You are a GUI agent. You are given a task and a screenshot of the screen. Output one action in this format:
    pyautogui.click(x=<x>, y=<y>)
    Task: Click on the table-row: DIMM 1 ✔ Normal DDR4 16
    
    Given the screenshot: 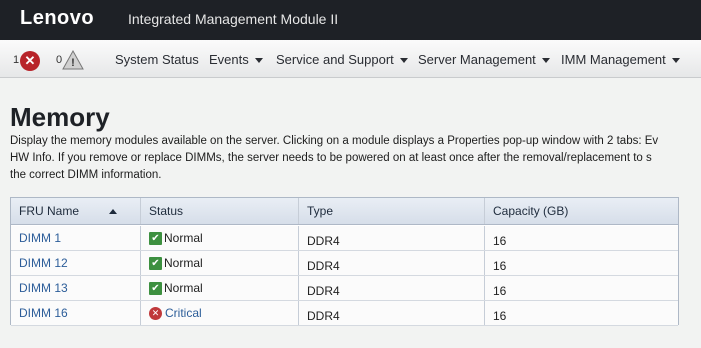 What is the action you would take?
    pyautogui.click(x=344, y=238)
    